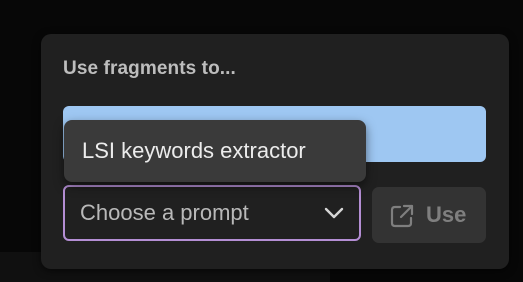 This screenshot has width=523, height=282. I want to click on dropdown-option-lsi-keywords-extractor: LSI keywords extractor, so click(194, 151).